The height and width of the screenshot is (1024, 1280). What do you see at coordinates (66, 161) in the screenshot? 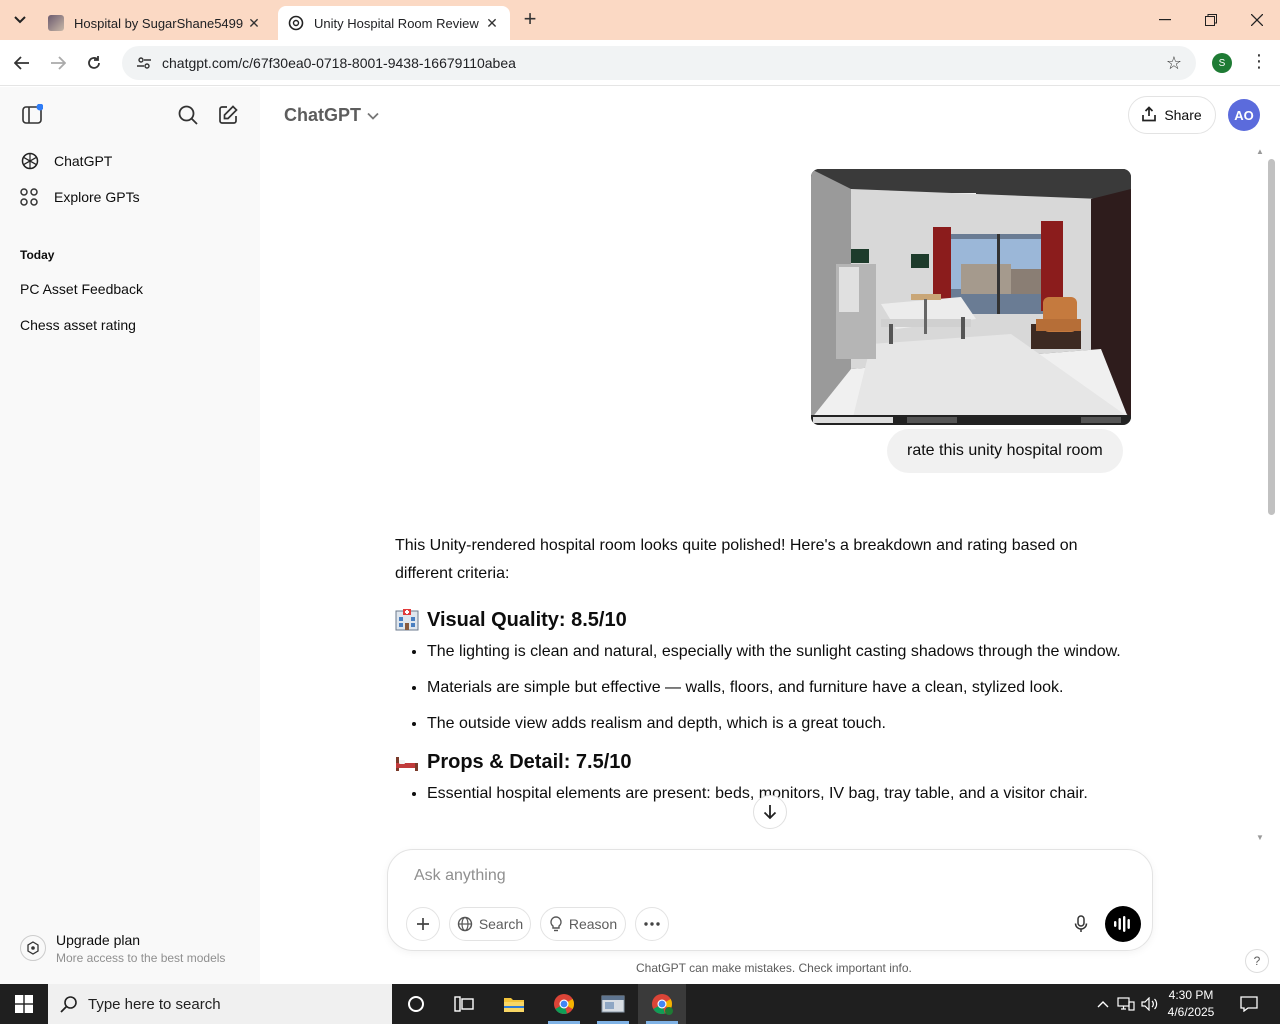
I see `sidebar-item-chatgpt: ChatGPT` at bounding box center [66, 161].